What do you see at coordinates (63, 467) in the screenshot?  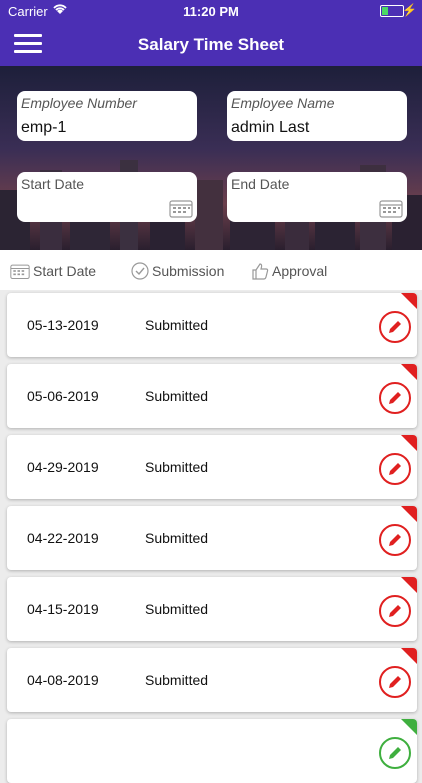 I see `row-start-date: 04-29-2019` at bounding box center [63, 467].